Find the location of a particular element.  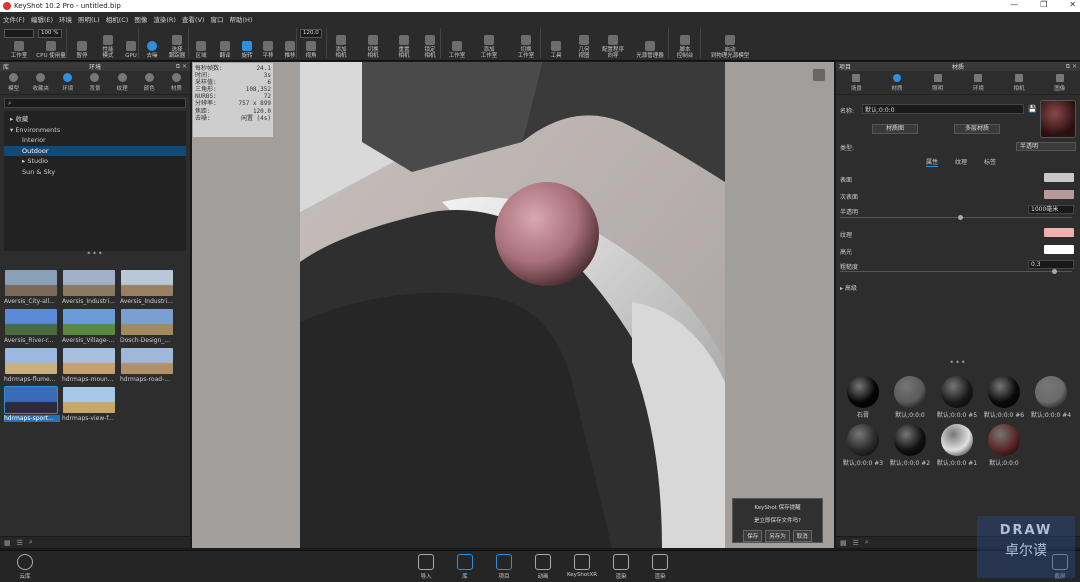

toolbar-button: 选择 跟踪器 is located at coordinates (177, 43).